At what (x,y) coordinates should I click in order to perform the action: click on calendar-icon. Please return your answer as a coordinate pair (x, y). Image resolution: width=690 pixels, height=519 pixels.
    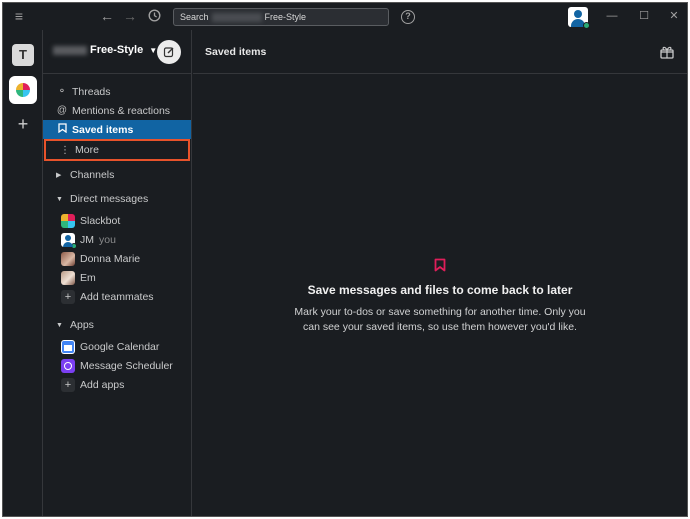
    Looking at the image, I should click on (68, 346).